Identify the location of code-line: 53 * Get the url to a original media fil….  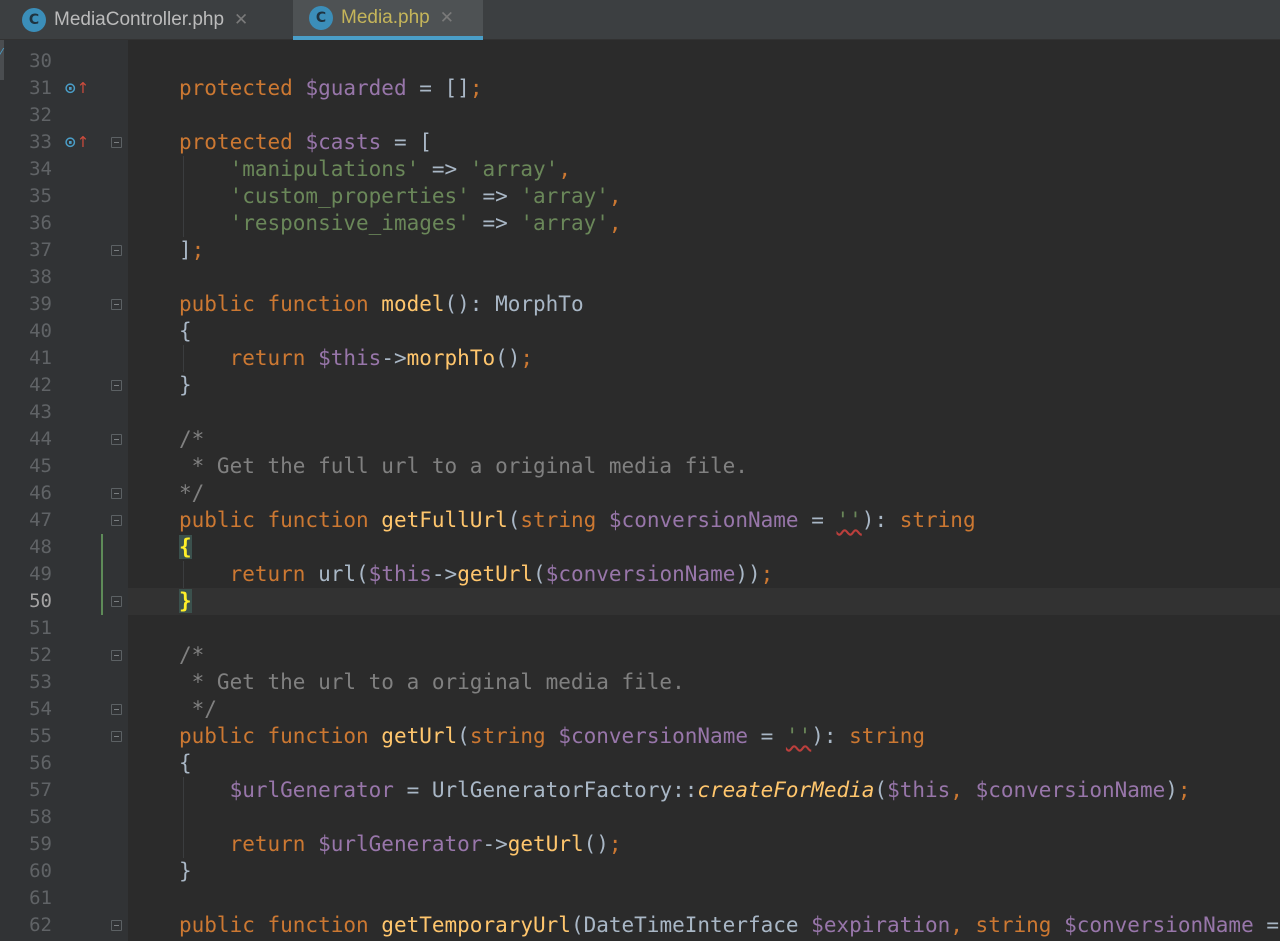
(640, 682).